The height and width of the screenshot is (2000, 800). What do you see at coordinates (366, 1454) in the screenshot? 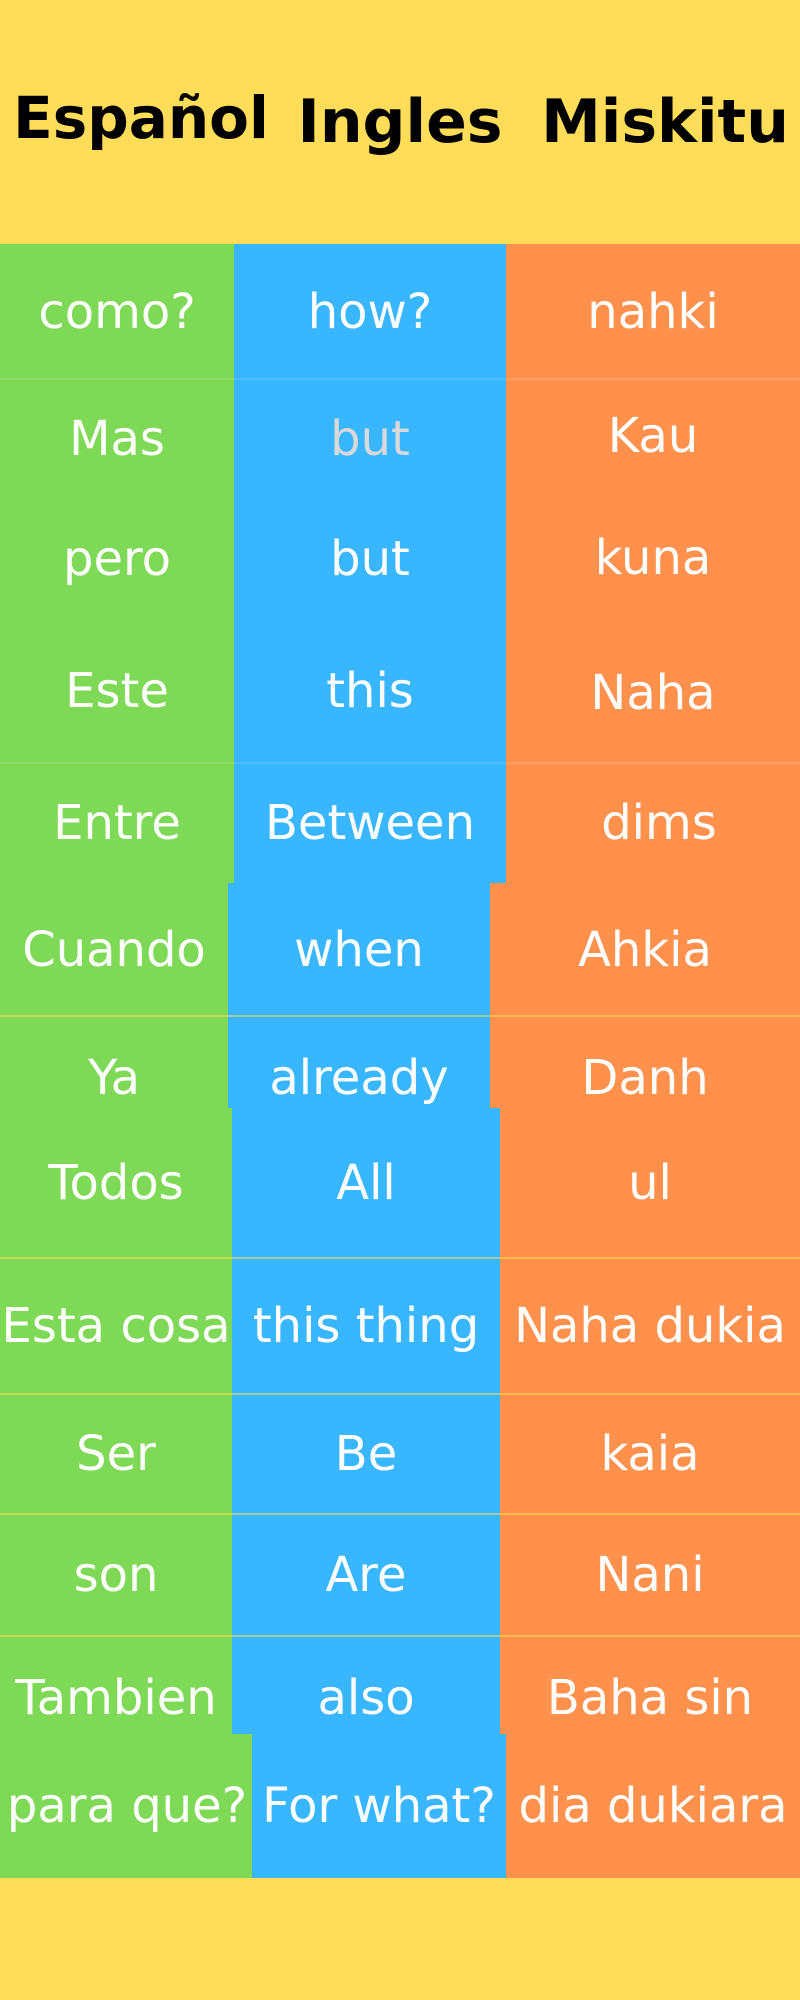
I see `cell-english: Be` at bounding box center [366, 1454].